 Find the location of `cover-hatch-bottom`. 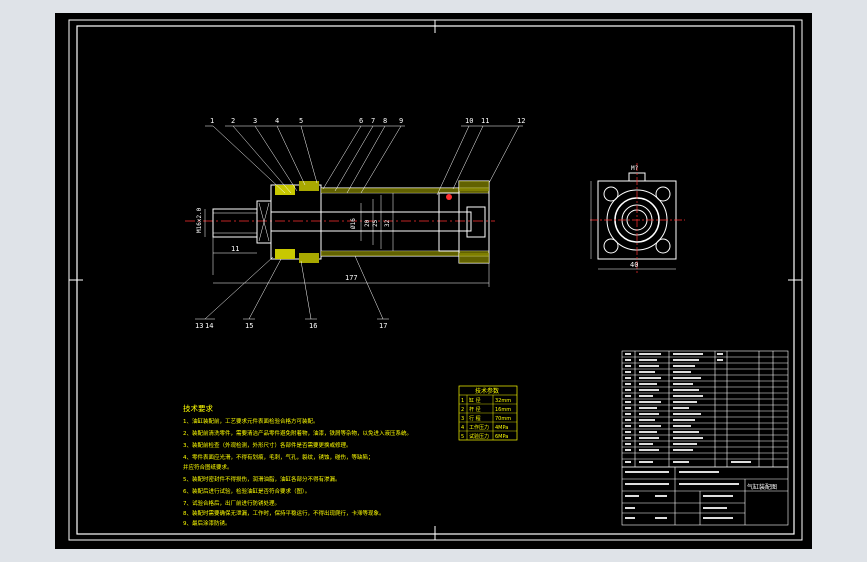

cover-hatch-bottom is located at coordinates (285, 254).